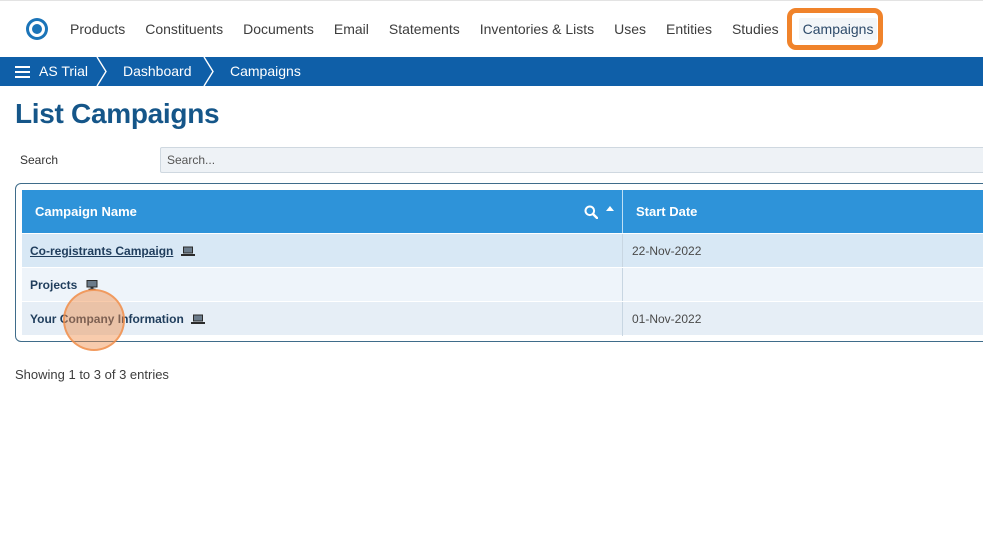 Image resolution: width=983 pixels, height=551 pixels. Describe the element at coordinates (322, 211) in the screenshot. I see `column-header-campaign-name: Campaign Name` at that location.